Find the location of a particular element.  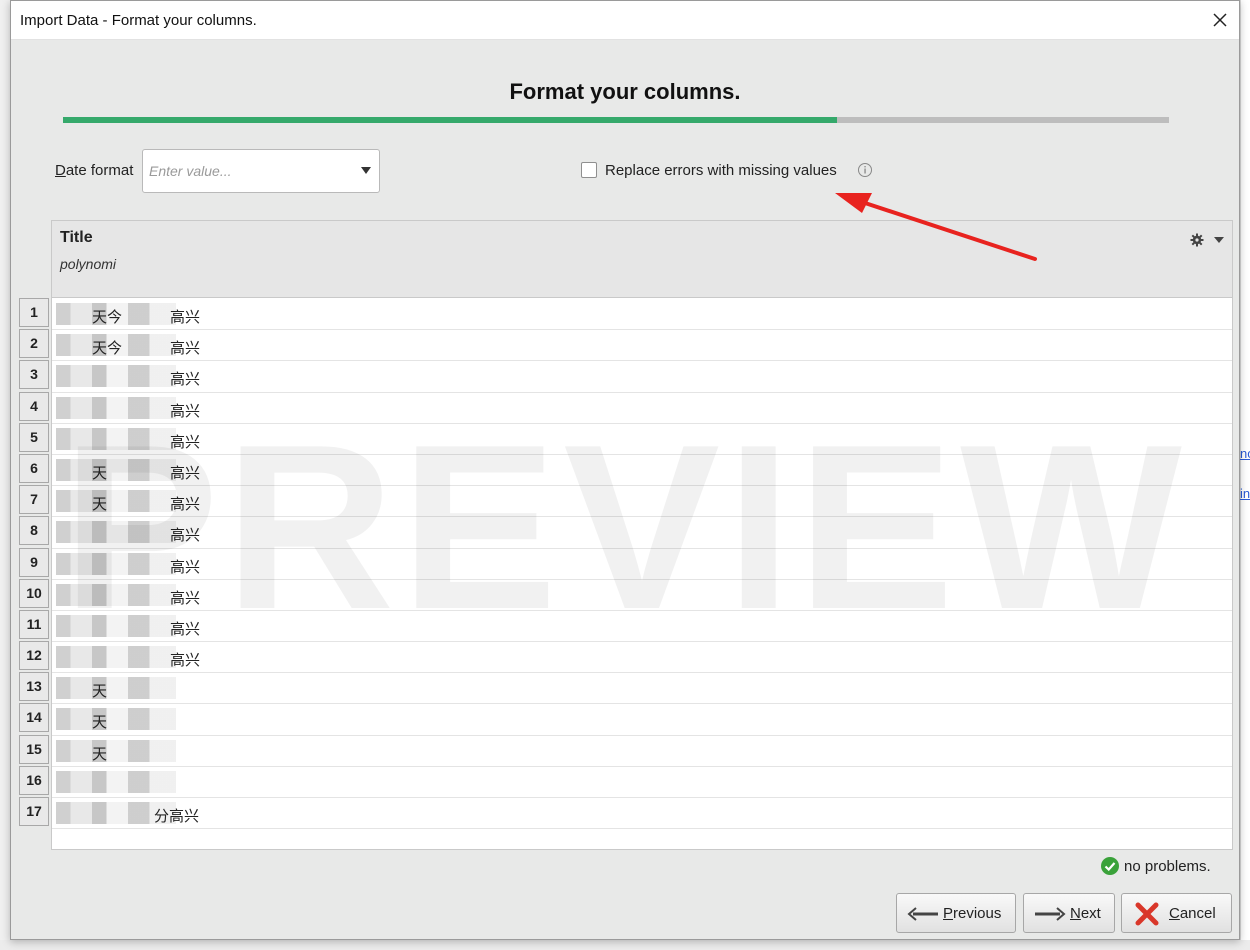

column-title: Title is located at coordinates (76, 237).